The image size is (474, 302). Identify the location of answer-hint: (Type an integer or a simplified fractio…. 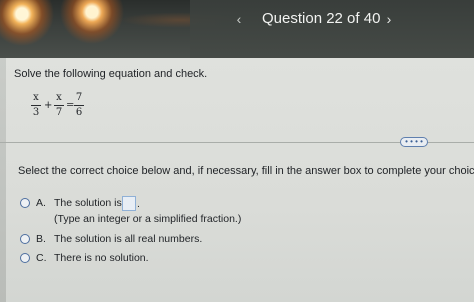
(148, 219).